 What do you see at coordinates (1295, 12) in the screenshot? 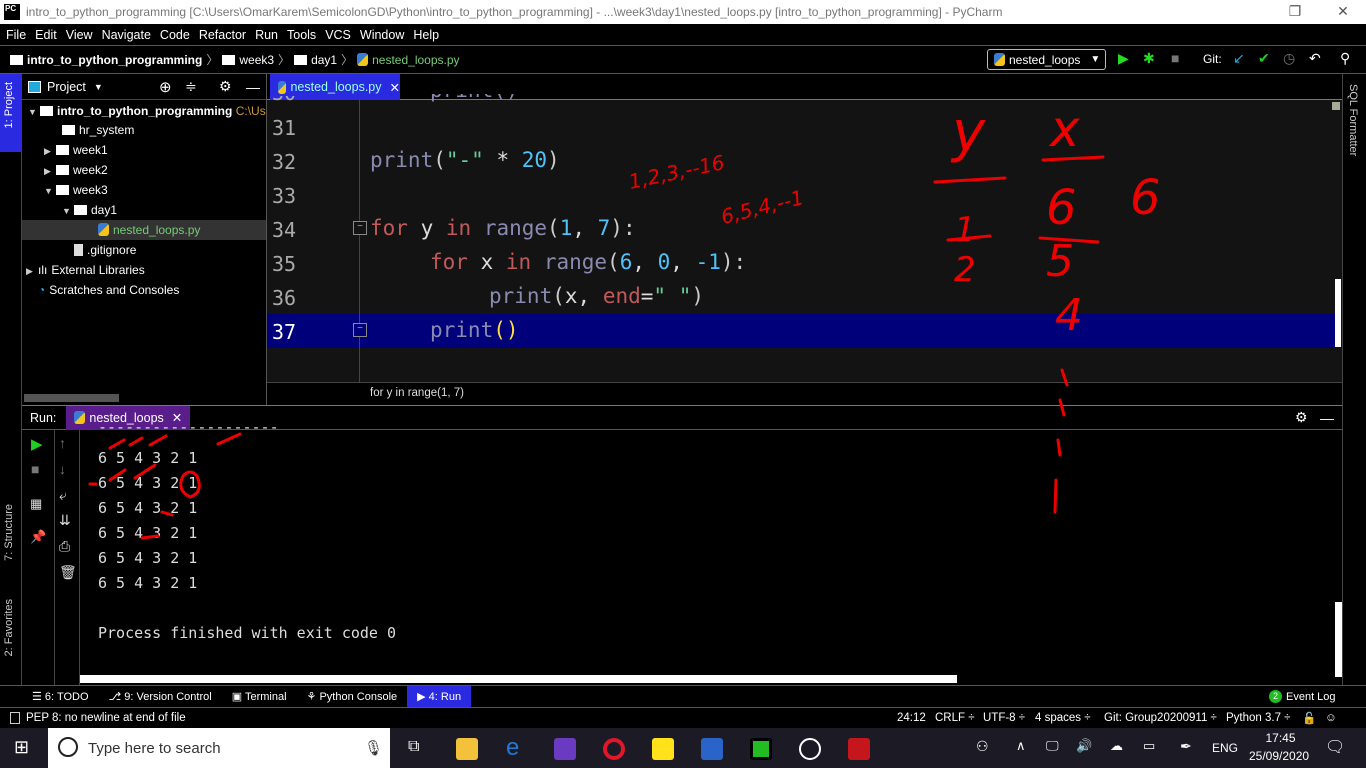
I see `restore-icon: ❐` at bounding box center [1295, 12].